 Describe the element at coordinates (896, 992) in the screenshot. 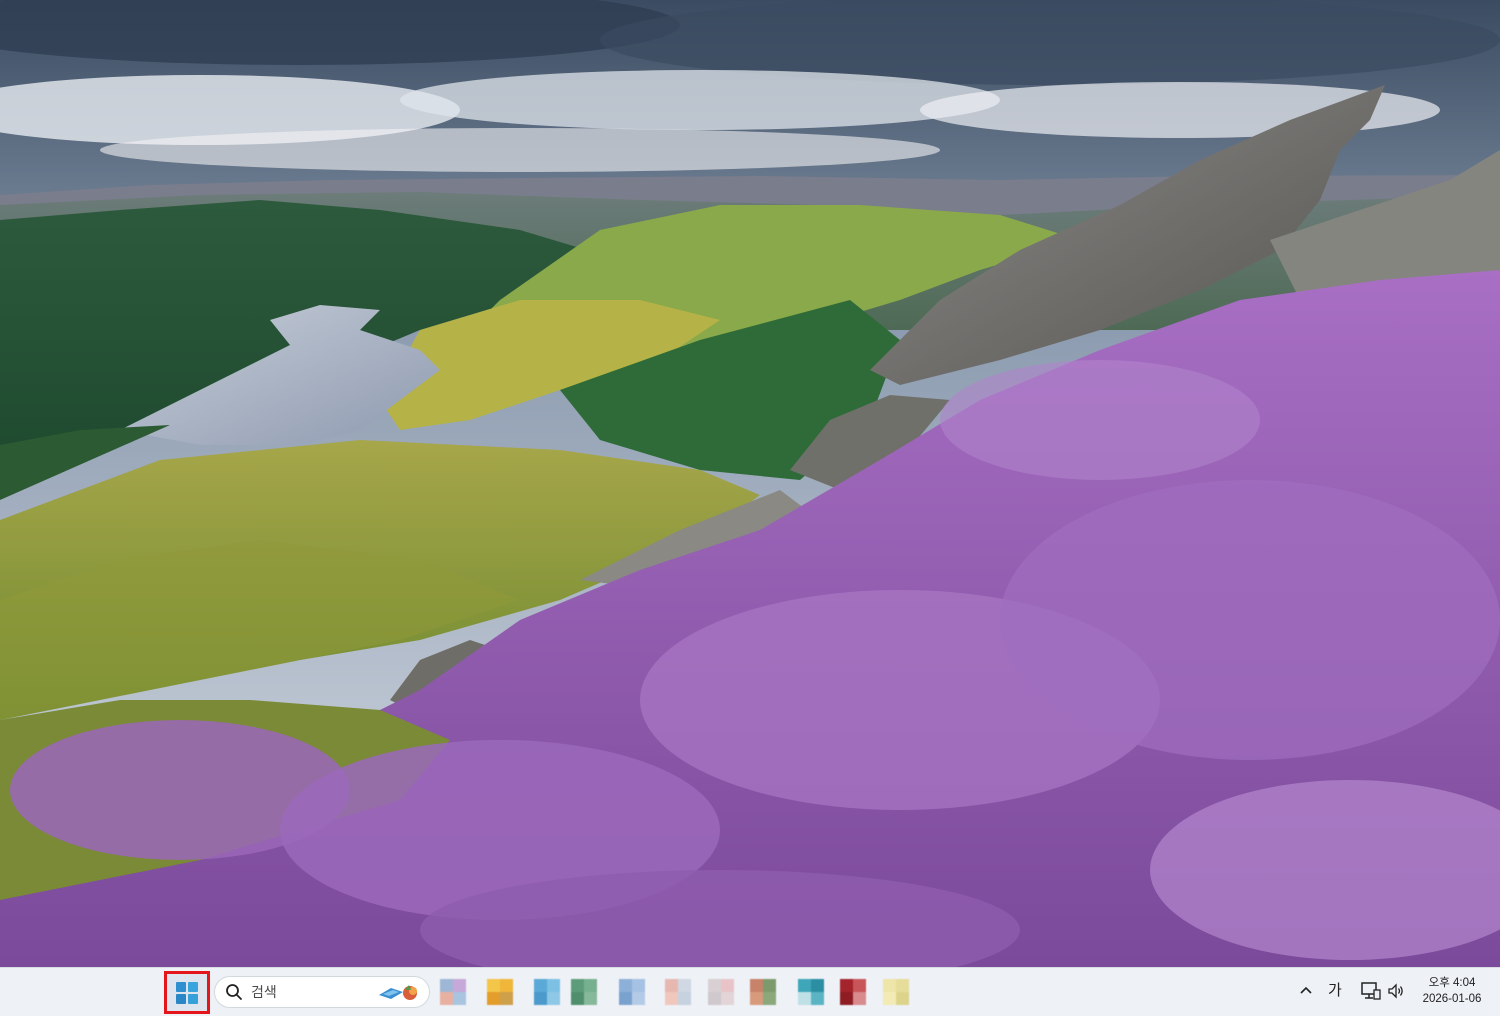

I see `app-11-icon` at that location.